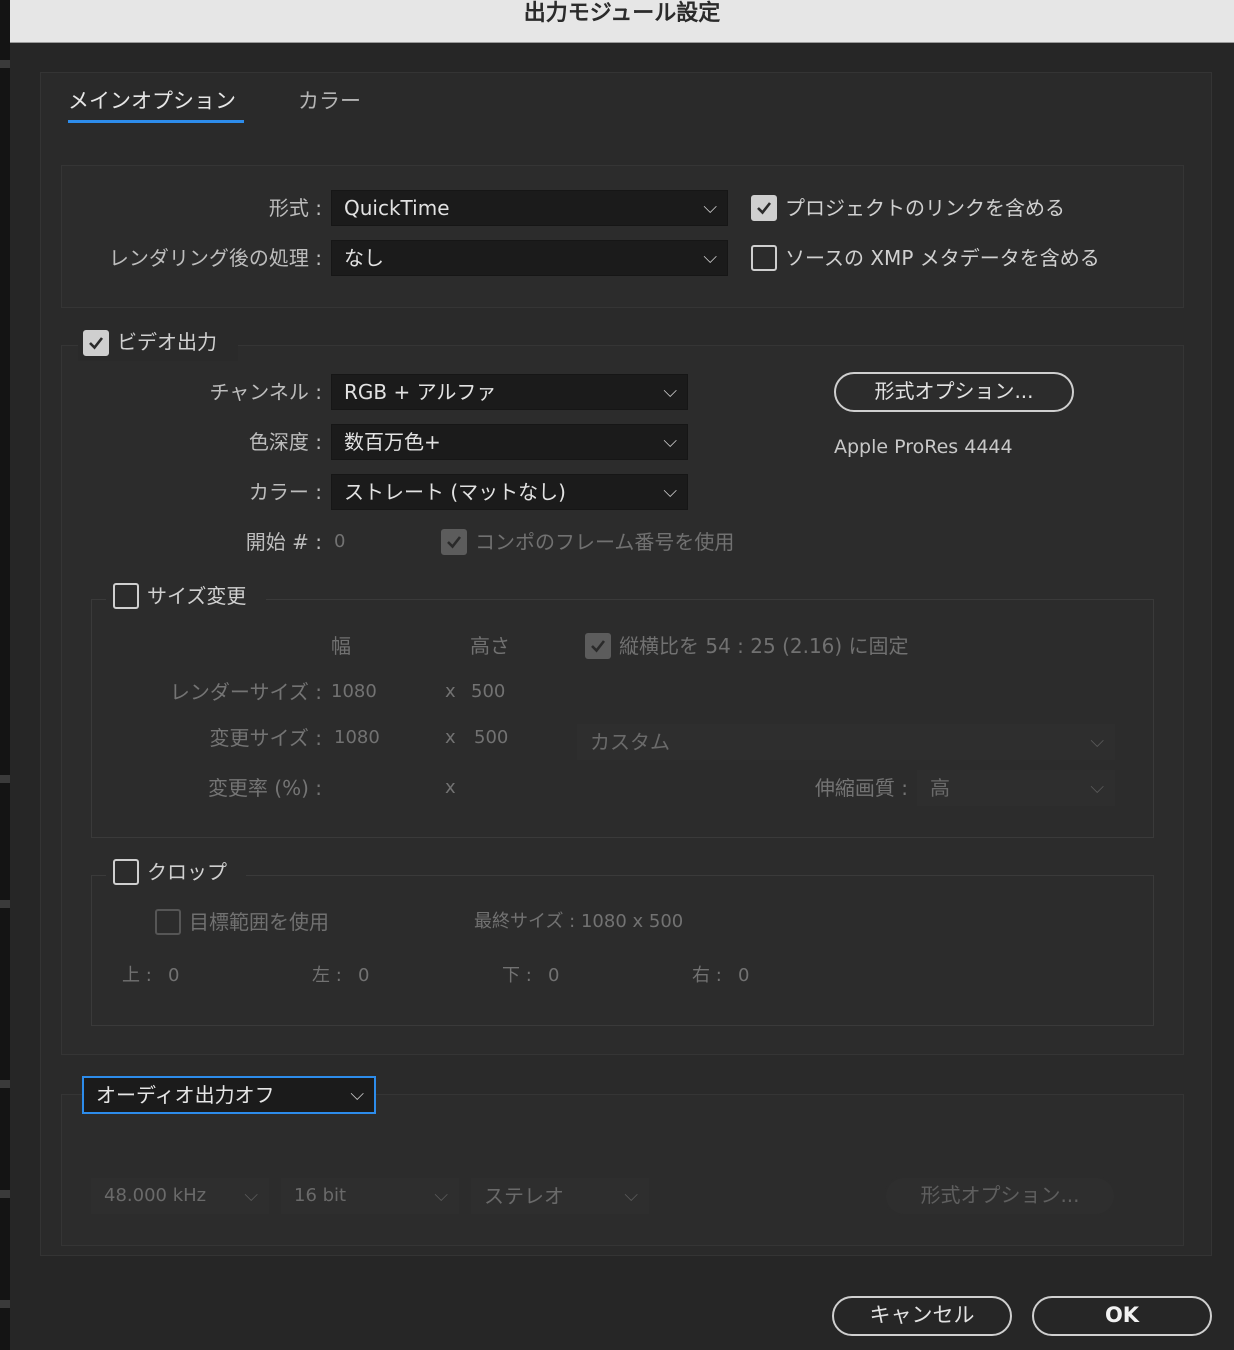  I want to click on lock-aspect-label: 縦横比を 54 : 25 (2.16) に固定, so click(764, 646).